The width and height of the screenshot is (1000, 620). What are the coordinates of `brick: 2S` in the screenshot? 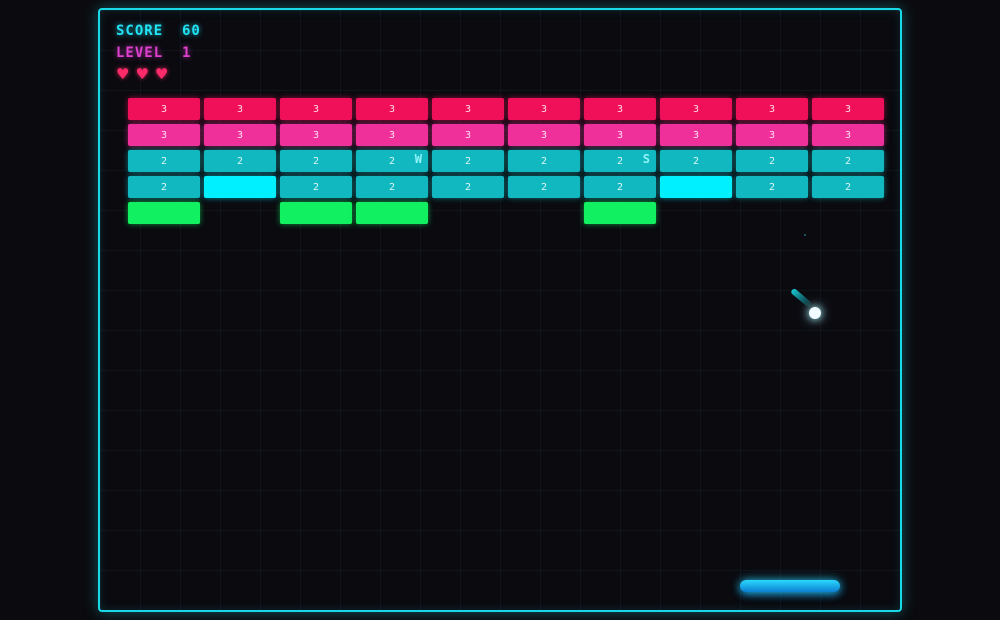 It's located at (620, 161).